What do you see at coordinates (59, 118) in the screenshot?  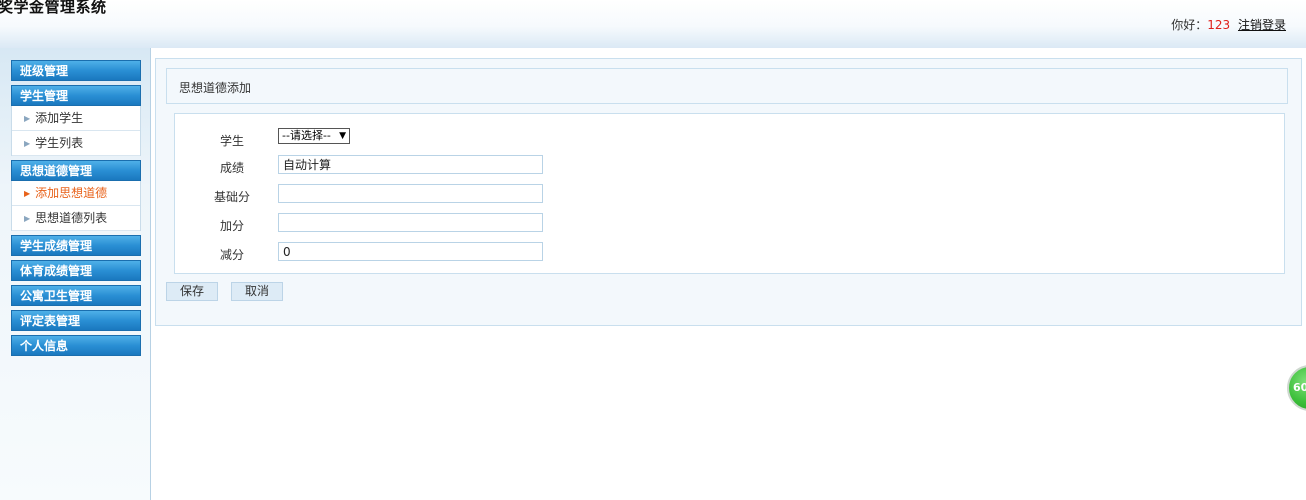 I see `sidebar-item-label: 添加学生` at bounding box center [59, 118].